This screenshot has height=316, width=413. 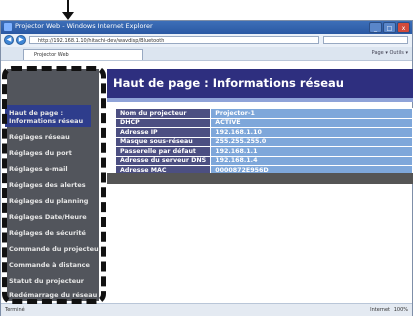 What do you see at coordinates (163, 151) in the screenshot?
I see `row-label: Passerelle par défaut` at bounding box center [163, 151].